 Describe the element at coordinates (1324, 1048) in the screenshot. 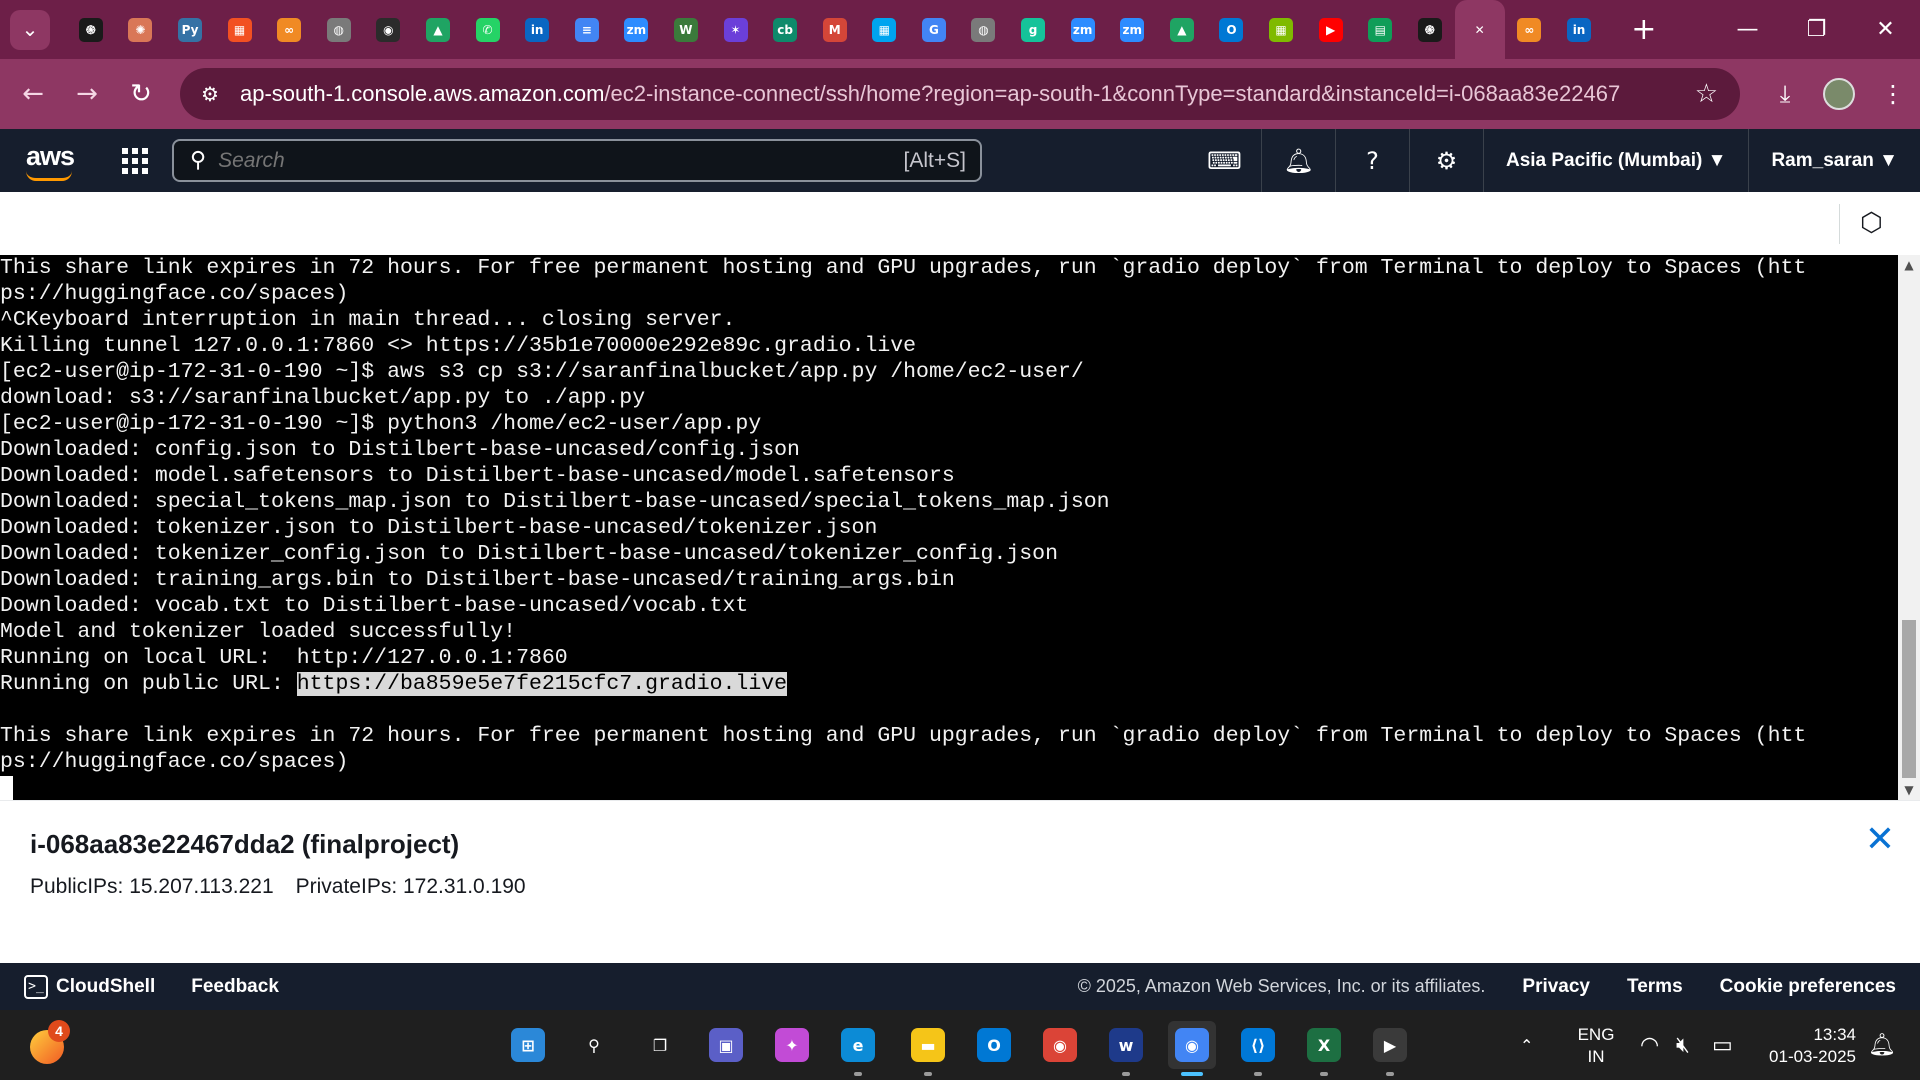

I see `excel-icon: X` at that location.